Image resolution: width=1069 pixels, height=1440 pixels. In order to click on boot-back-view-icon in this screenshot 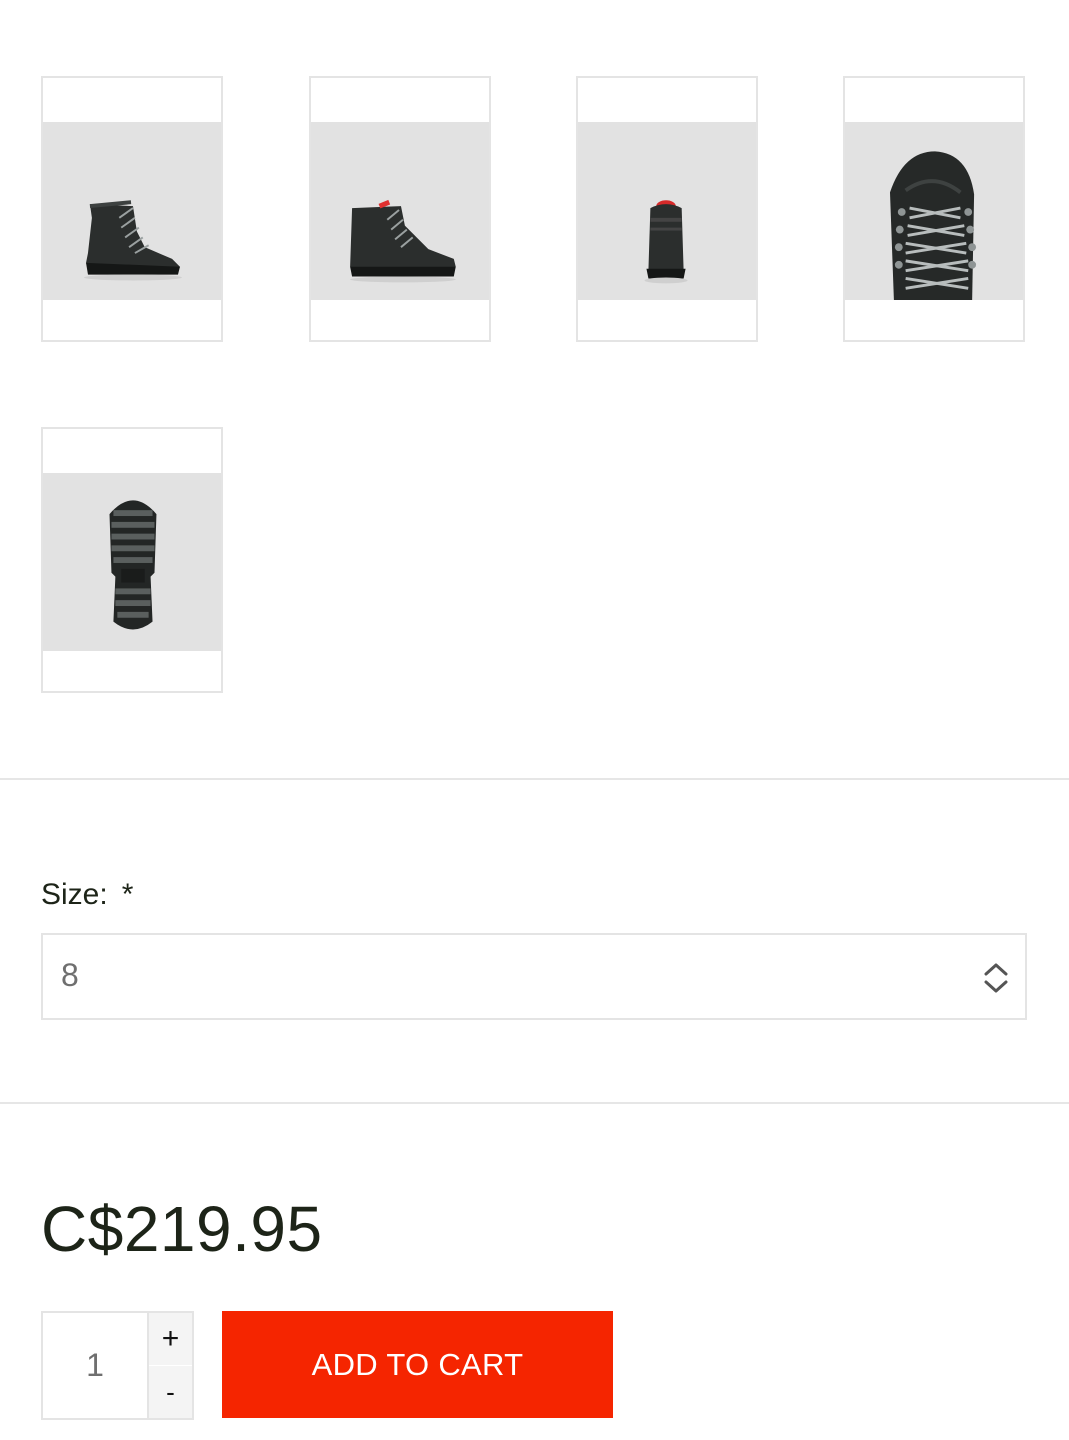, I will do `click(667, 211)`.